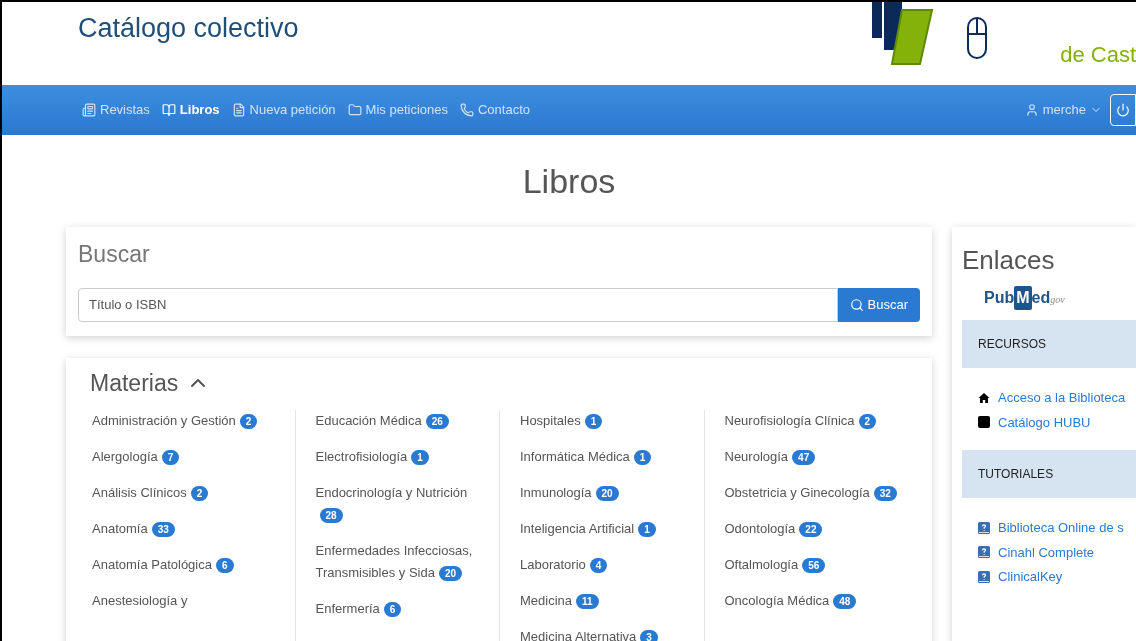 This screenshot has width=1136, height=641. What do you see at coordinates (1044, 422) in the screenshot?
I see `resource-link: Catálogo HUBU` at bounding box center [1044, 422].